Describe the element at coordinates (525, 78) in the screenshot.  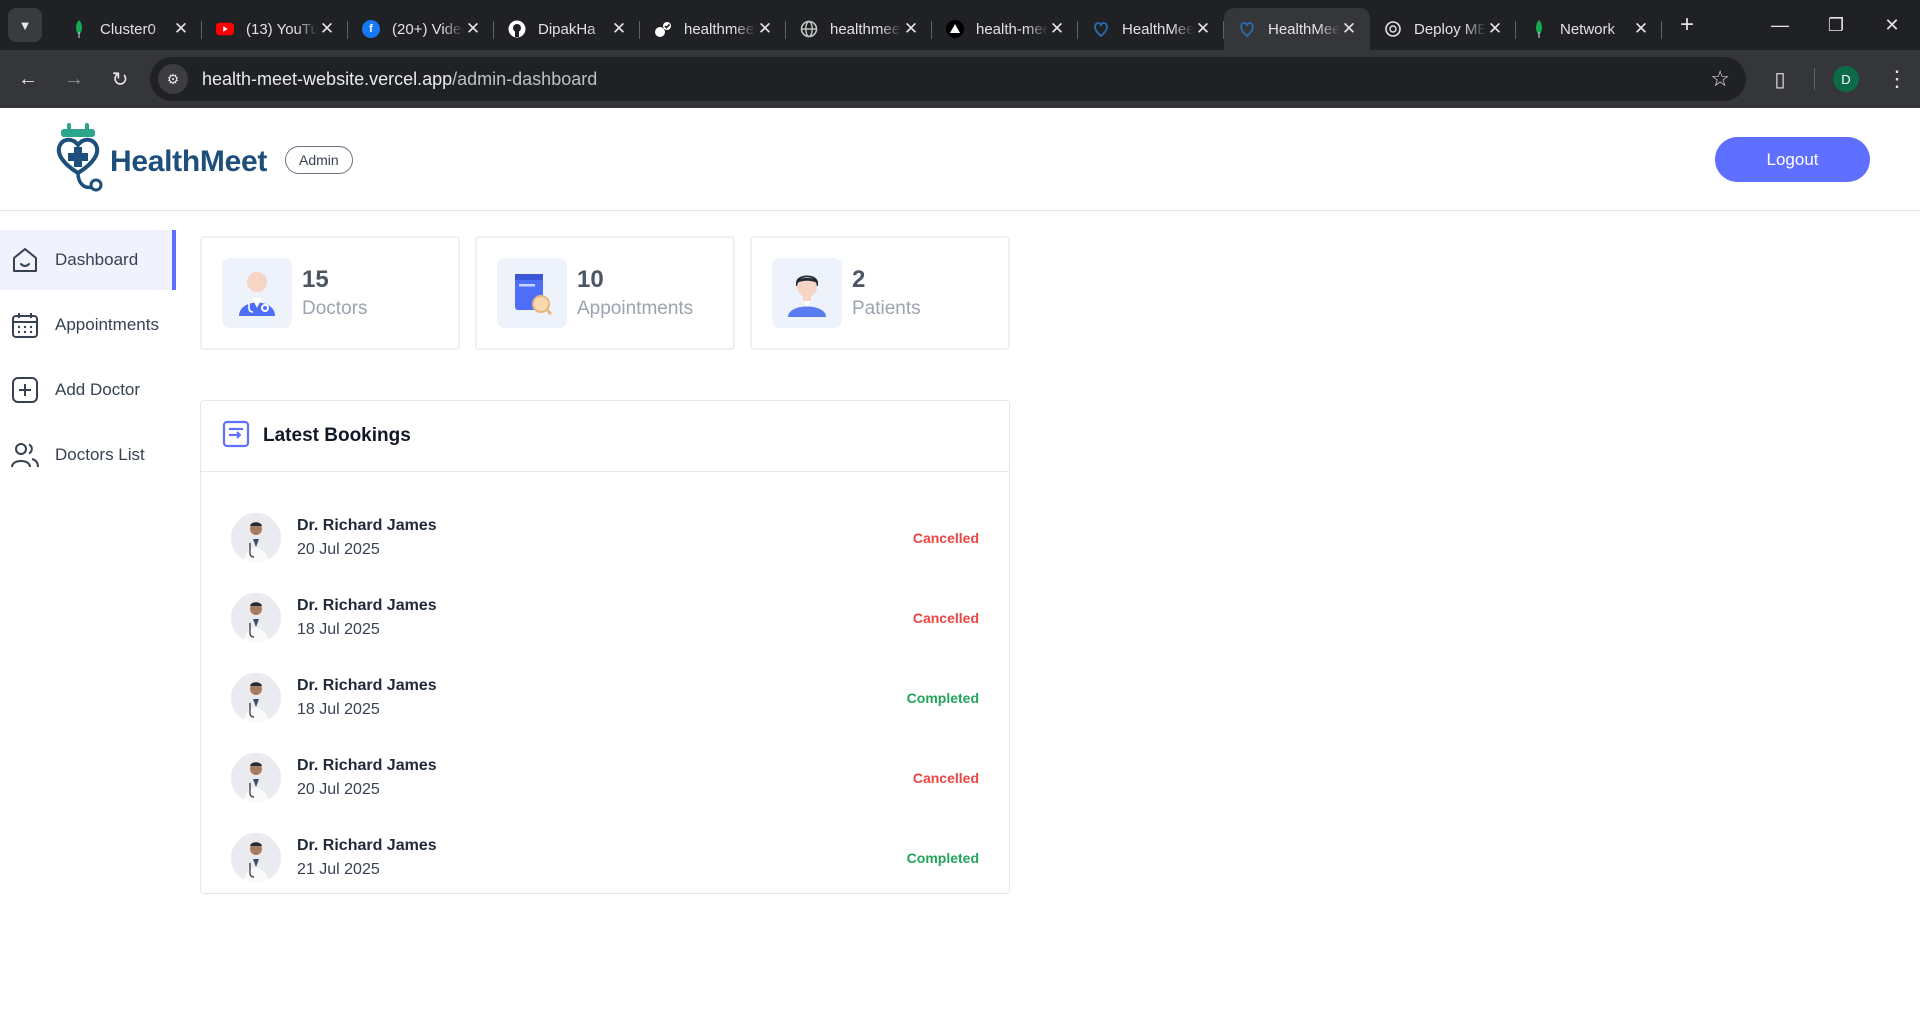
I see `url-path: /admin-dashboard` at that location.